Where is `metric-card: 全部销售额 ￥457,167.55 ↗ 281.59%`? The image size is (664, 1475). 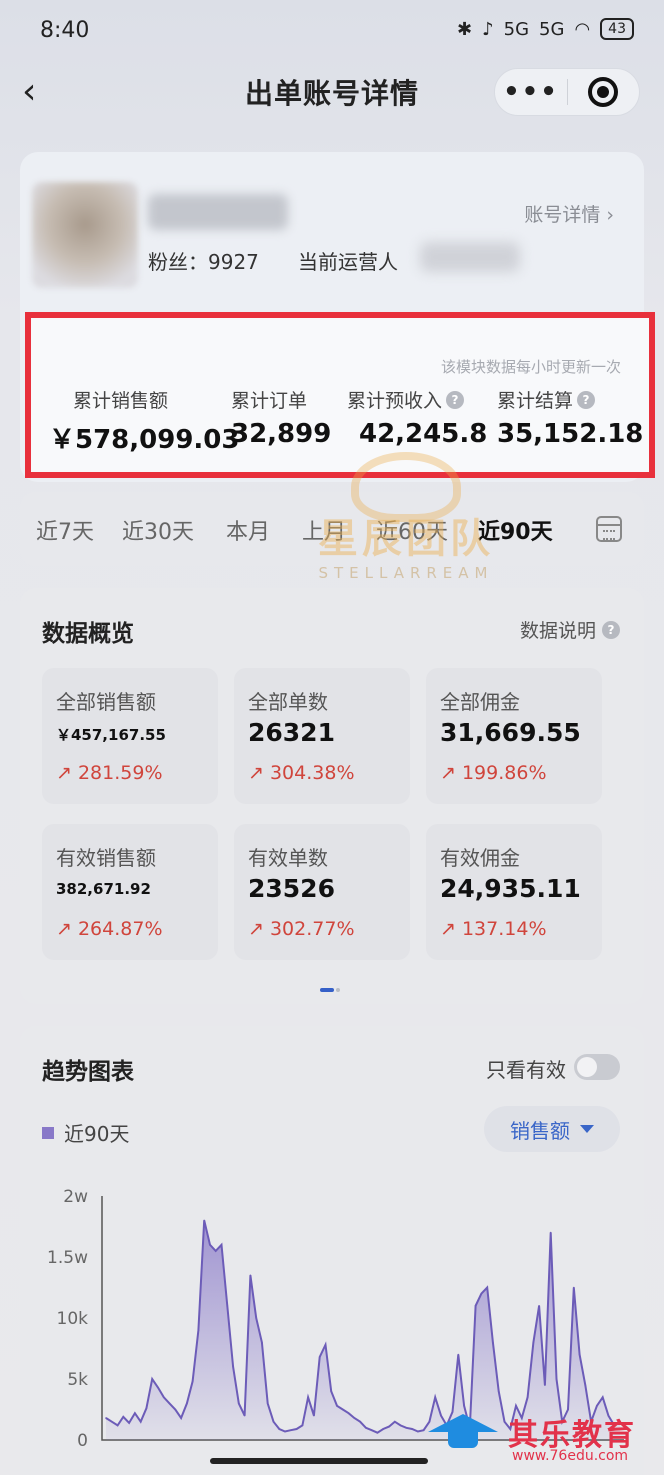 metric-card: 全部销售额 ￥457,167.55 ↗ 281.59% is located at coordinates (130, 736).